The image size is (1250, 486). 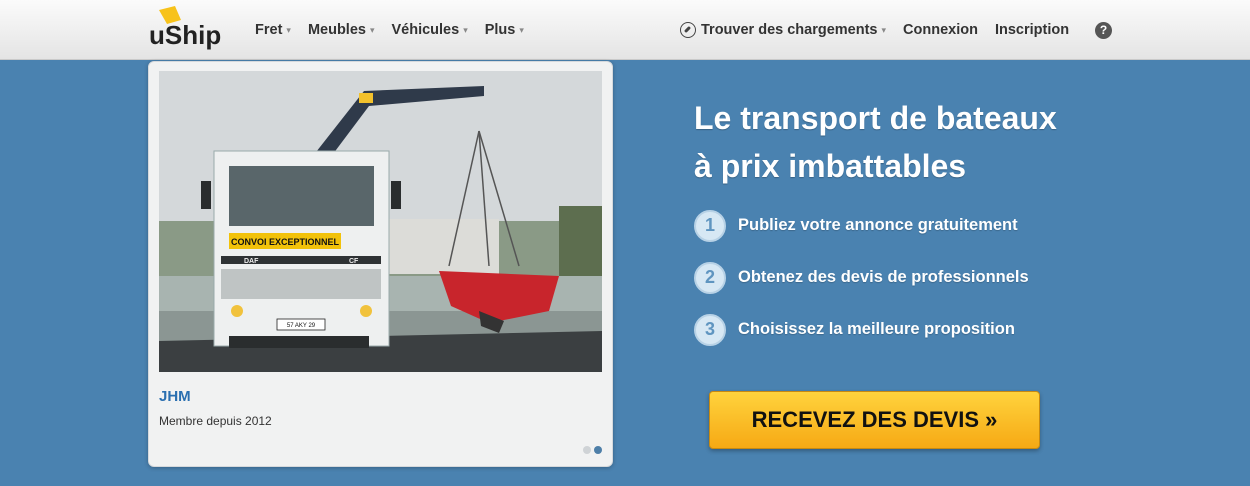 I want to click on photo-plate-text: 57 AKY 29, so click(x=301, y=326).